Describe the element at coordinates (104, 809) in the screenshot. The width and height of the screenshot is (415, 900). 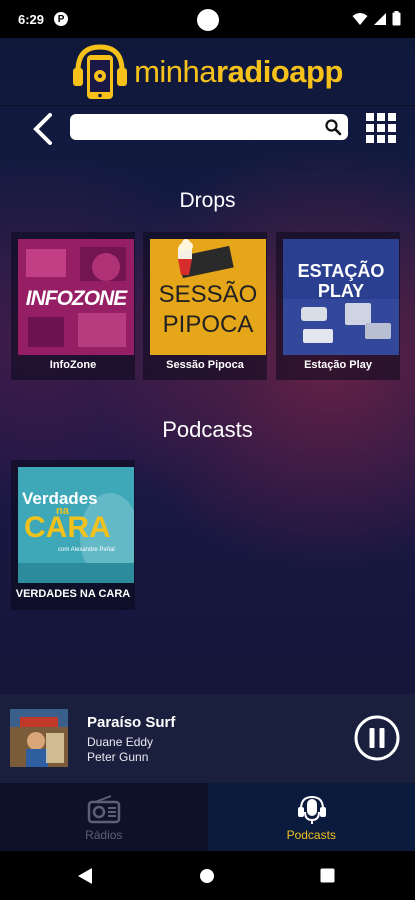
I see `radio-icon` at that location.